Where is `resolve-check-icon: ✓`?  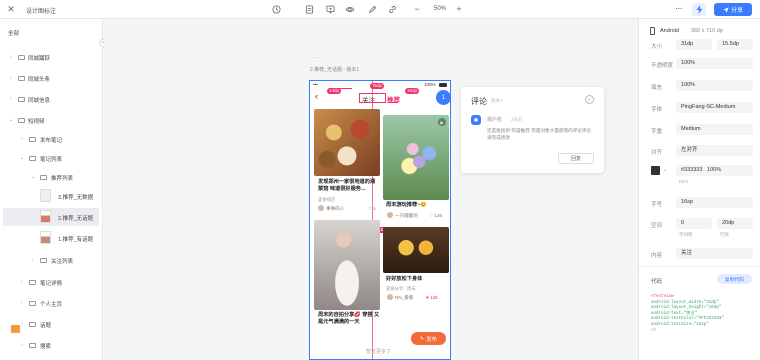 resolve-check-icon: ✓ is located at coordinates (589, 99).